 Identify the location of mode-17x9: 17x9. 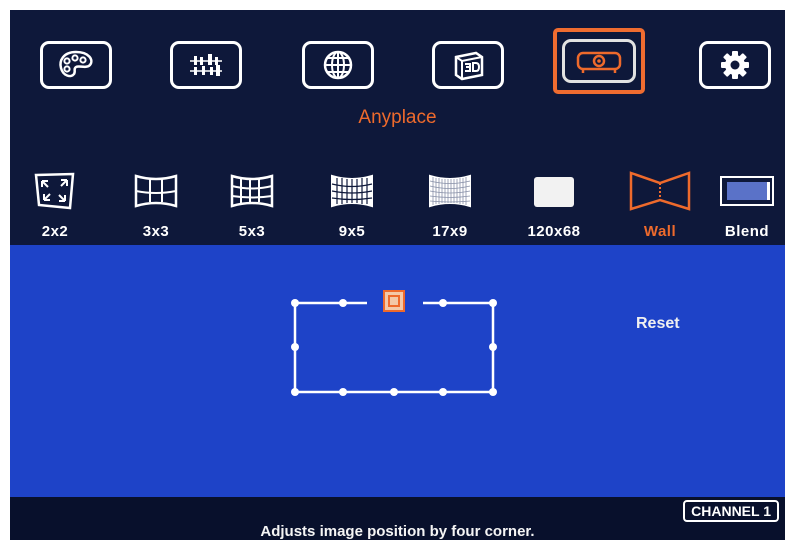
(450, 205).